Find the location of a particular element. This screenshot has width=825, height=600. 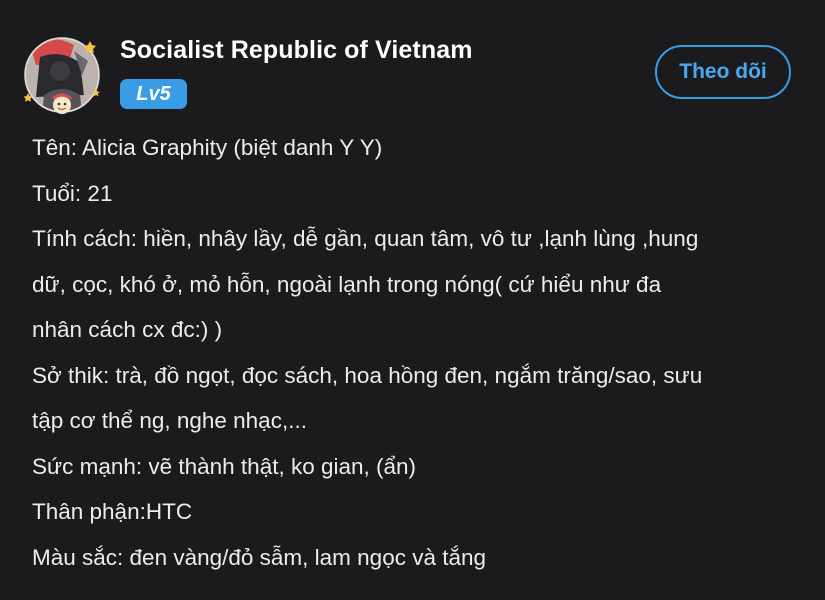

level-badge-label: Lv5 is located at coordinates (153, 93).